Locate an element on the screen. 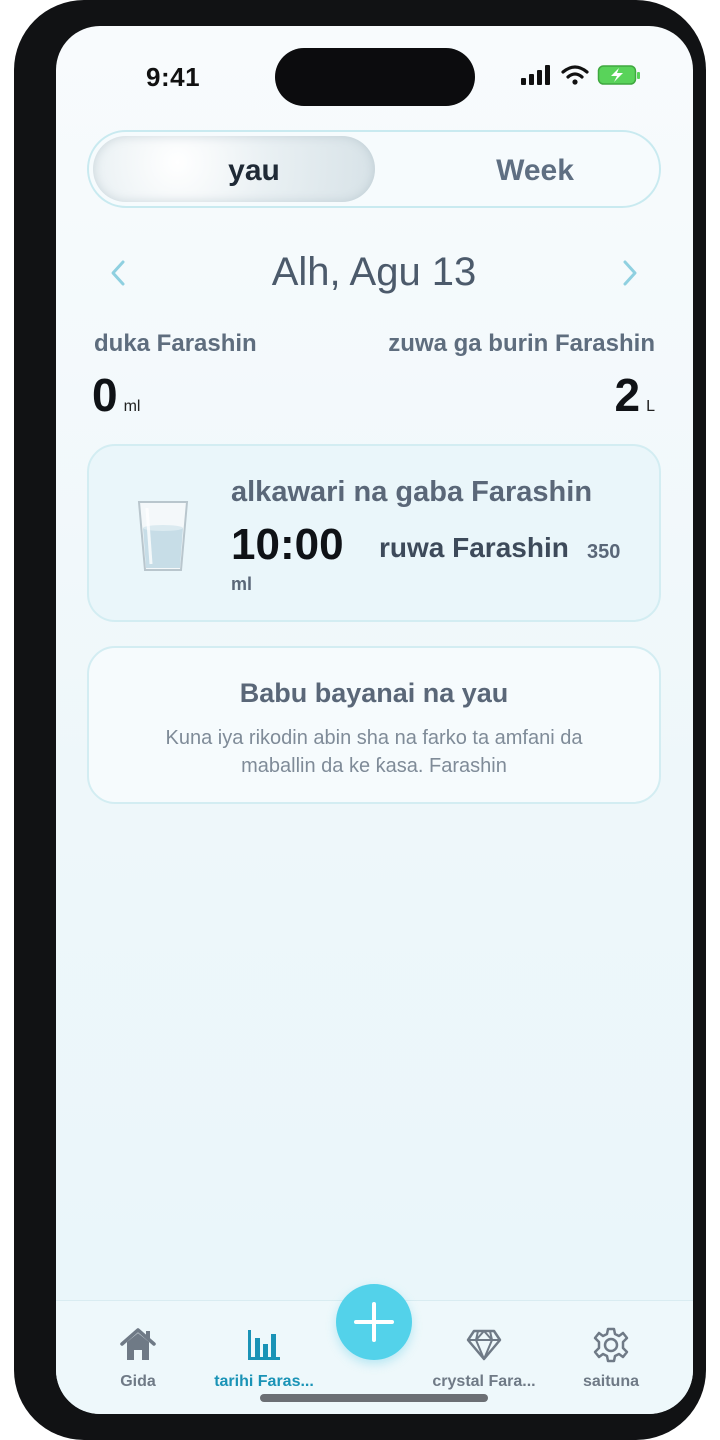  goal-unit: L is located at coordinates (650, 406).